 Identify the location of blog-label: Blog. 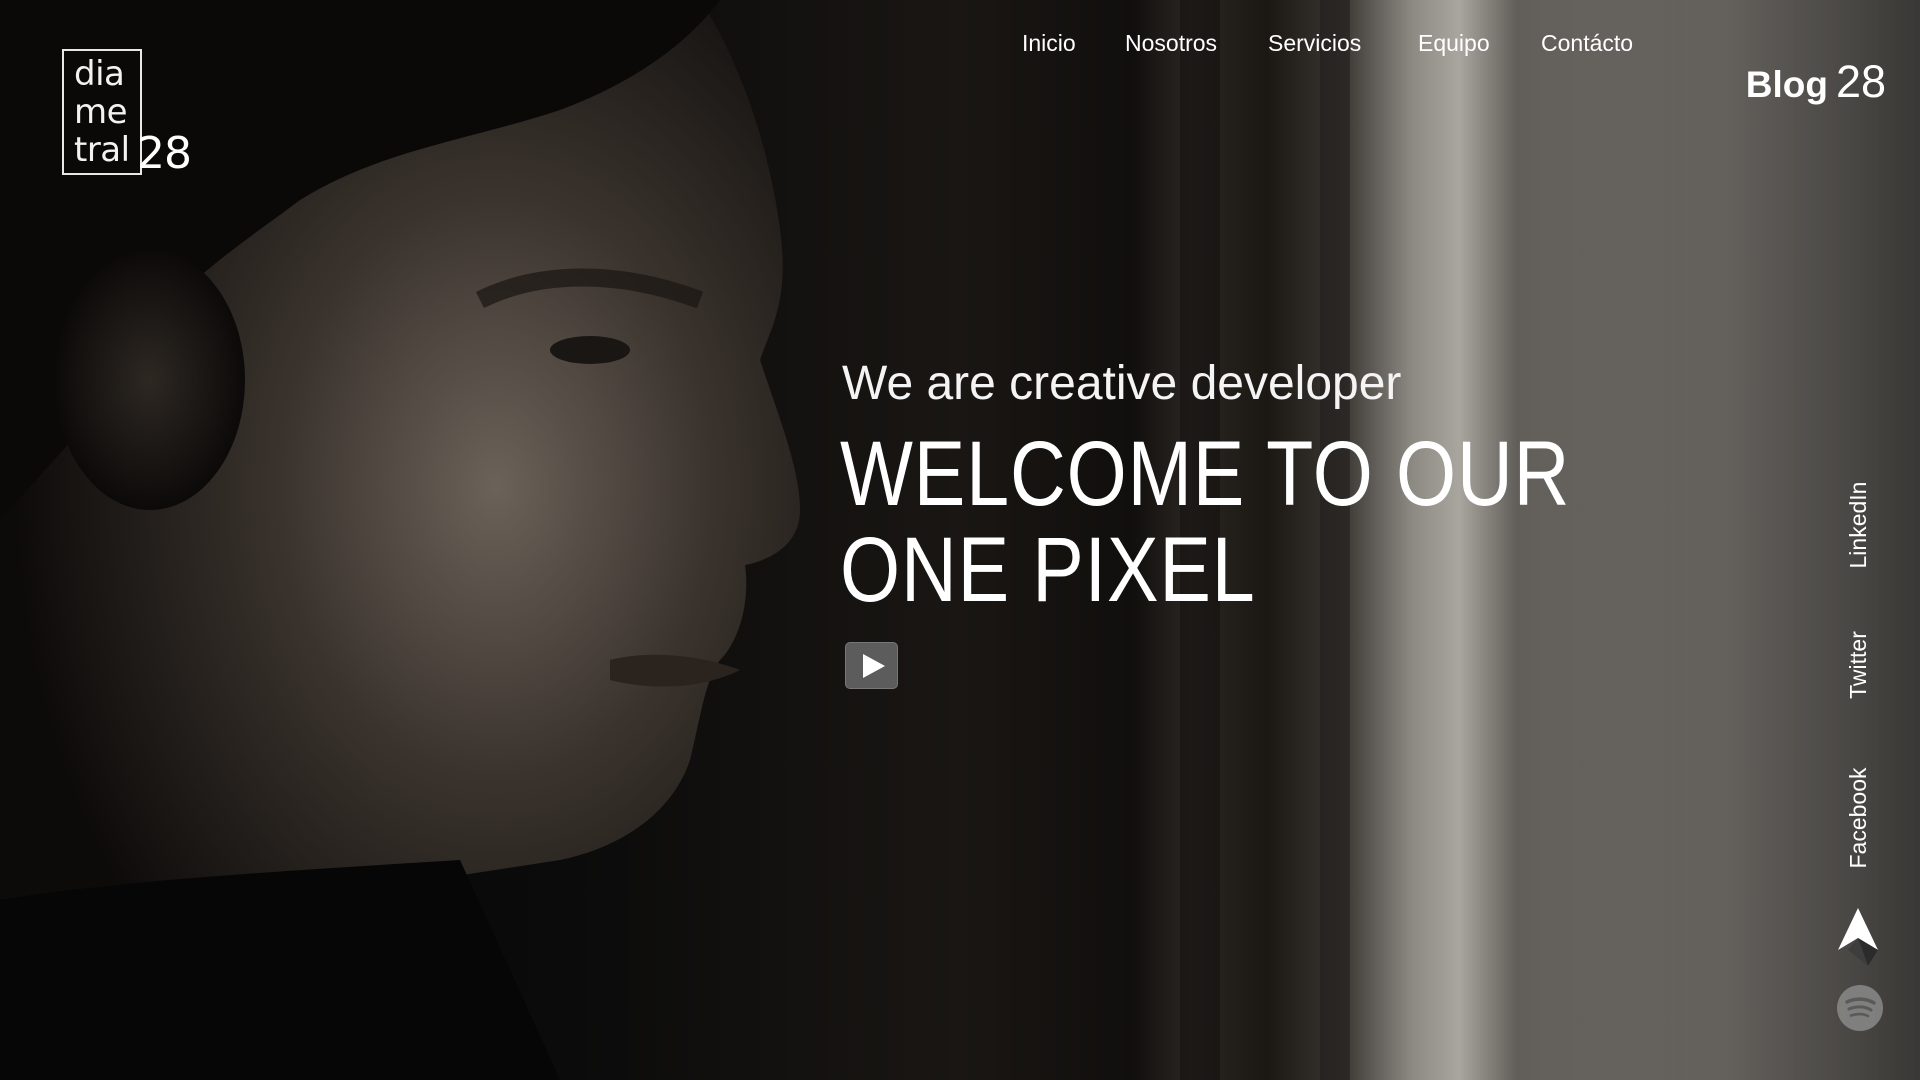
(1786, 84).